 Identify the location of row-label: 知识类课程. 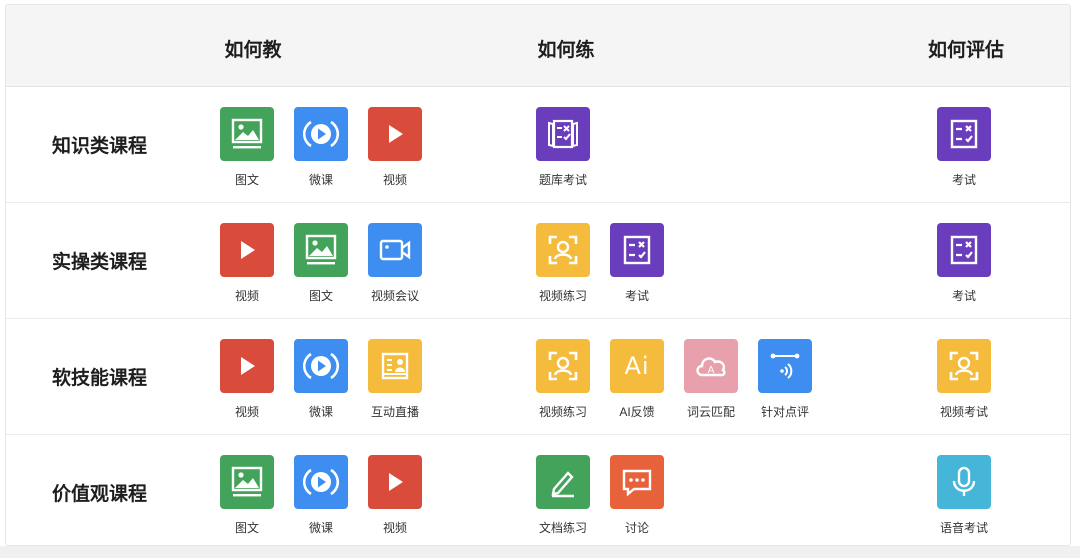
(100, 146).